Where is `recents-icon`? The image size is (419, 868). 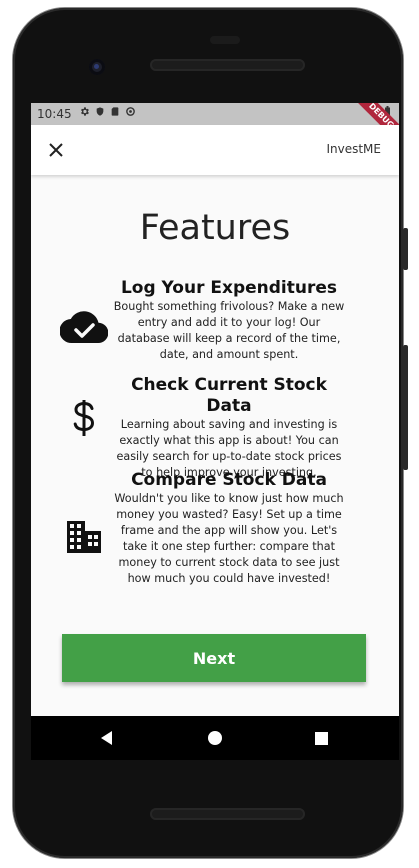 recents-icon is located at coordinates (321, 738).